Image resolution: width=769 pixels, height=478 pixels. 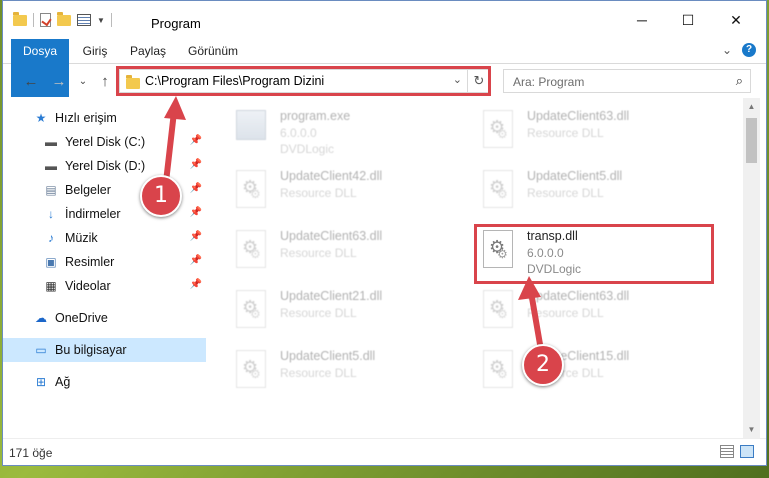 What do you see at coordinates (594, 254) in the screenshot?
I see `file-highlight-box` at bounding box center [594, 254].